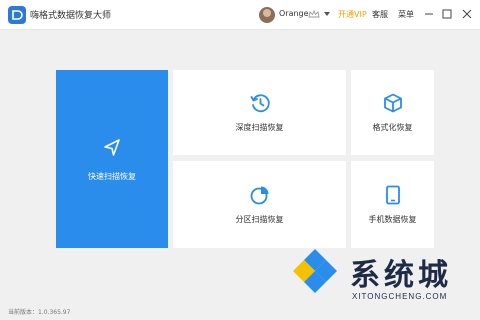 This screenshot has height=320, width=480. Describe the element at coordinates (112, 147) in the screenshot. I see `navigation-arrow-icon` at that location.